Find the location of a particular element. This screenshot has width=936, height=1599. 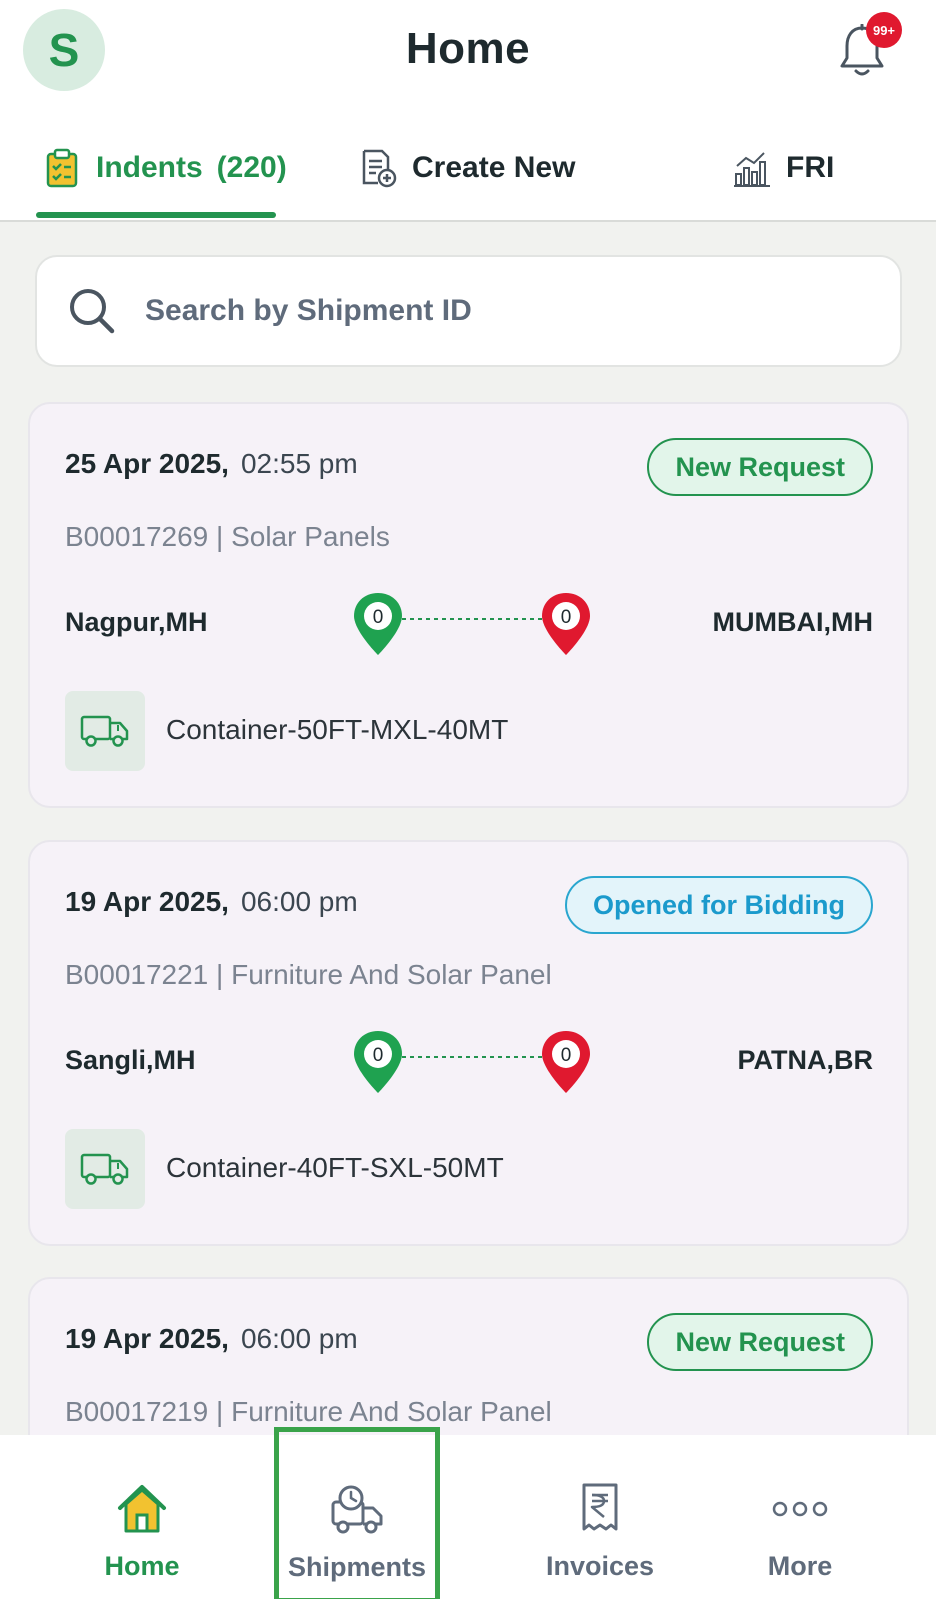

tab-indents: Indents (220) is located at coordinates (164, 168).